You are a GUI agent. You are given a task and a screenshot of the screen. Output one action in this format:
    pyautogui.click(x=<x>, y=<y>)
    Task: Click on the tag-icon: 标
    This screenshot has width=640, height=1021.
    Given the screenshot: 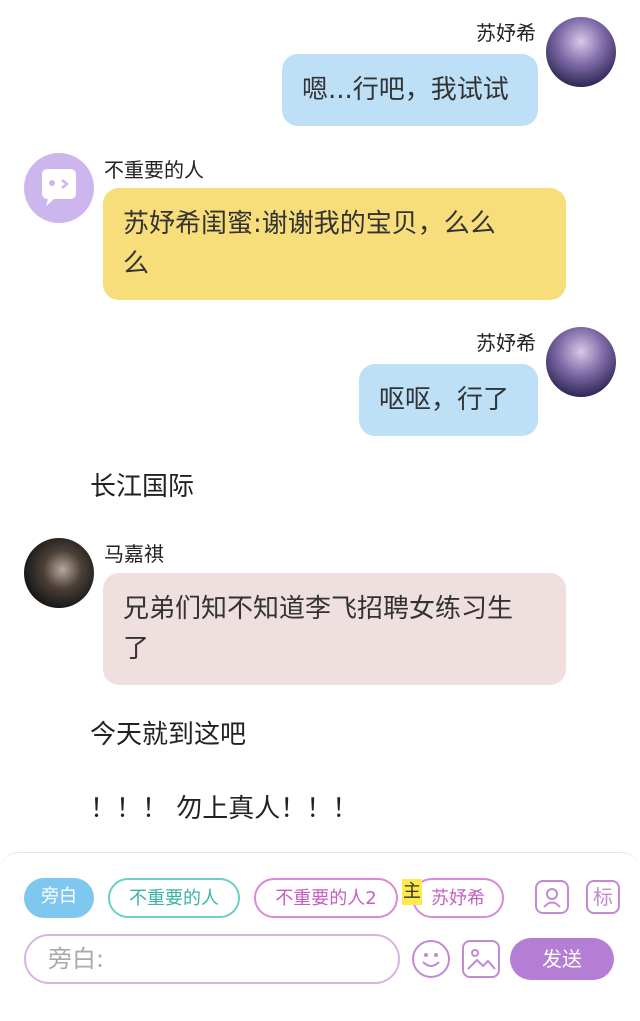 What is the action you would take?
    pyautogui.click(x=603, y=897)
    